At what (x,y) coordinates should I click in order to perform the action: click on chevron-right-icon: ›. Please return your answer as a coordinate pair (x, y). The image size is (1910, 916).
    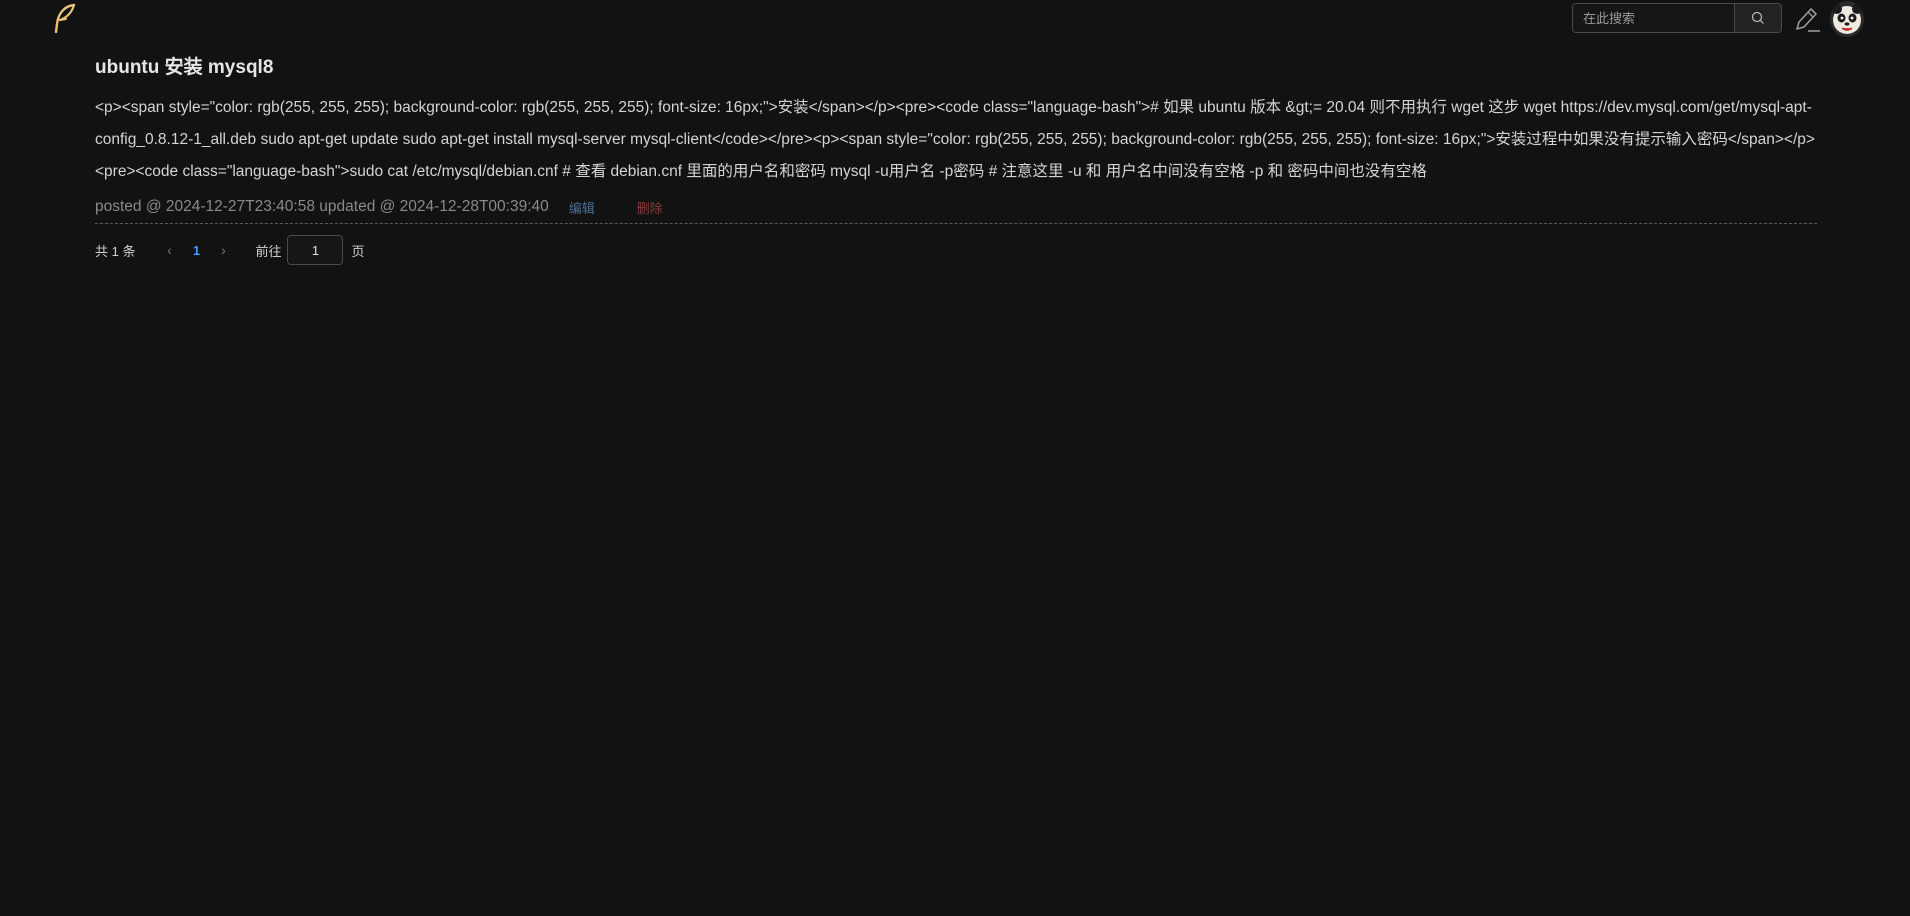
    Looking at the image, I should click on (223, 250).